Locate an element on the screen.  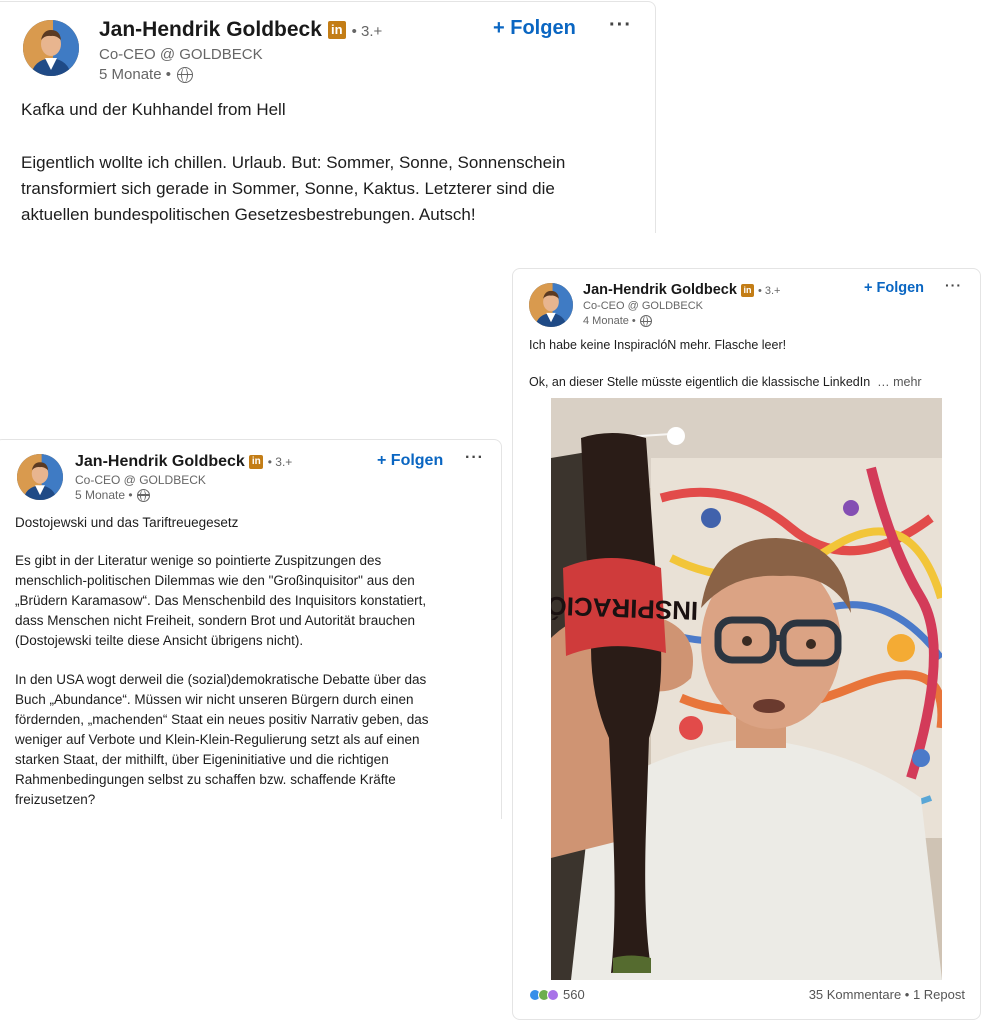
support-reaction-icon is located at coordinates (553, 994).